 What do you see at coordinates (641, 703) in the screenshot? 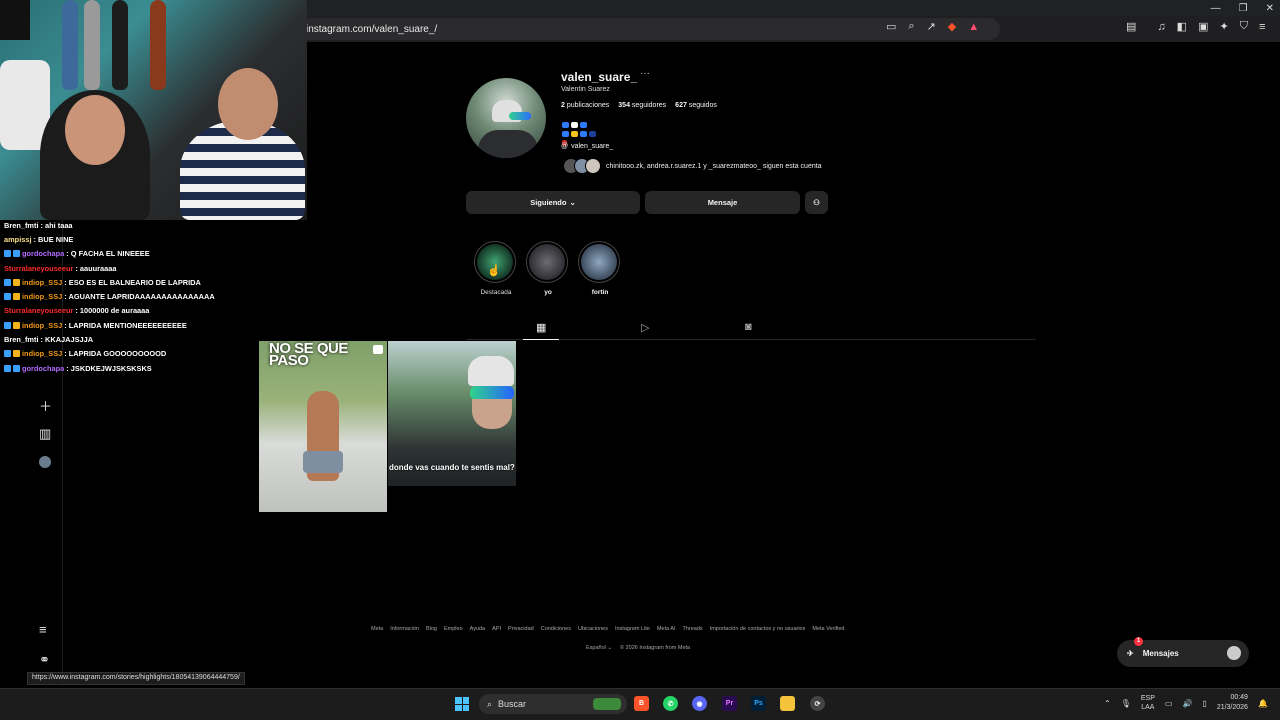
I see `brave-app-icon: B` at bounding box center [641, 703].